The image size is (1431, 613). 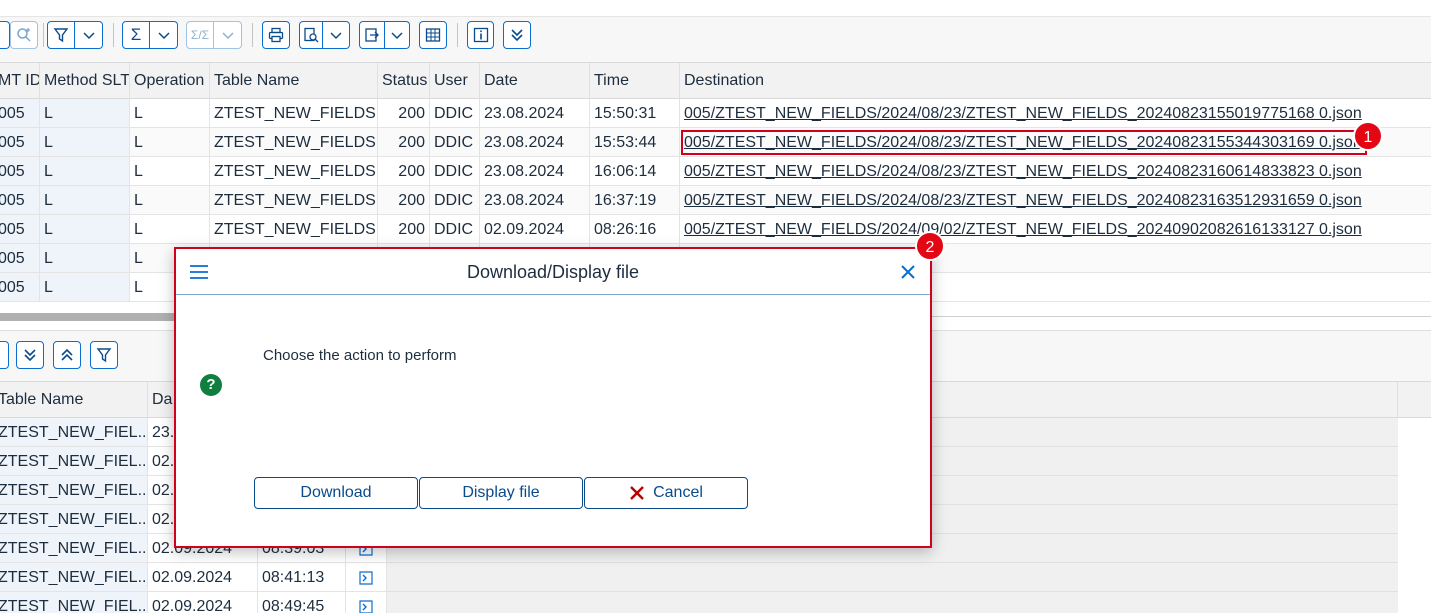 What do you see at coordinates (635, 81) in the screenshot?
I see `column-header-time: Time` at bounding box center [635, 81].